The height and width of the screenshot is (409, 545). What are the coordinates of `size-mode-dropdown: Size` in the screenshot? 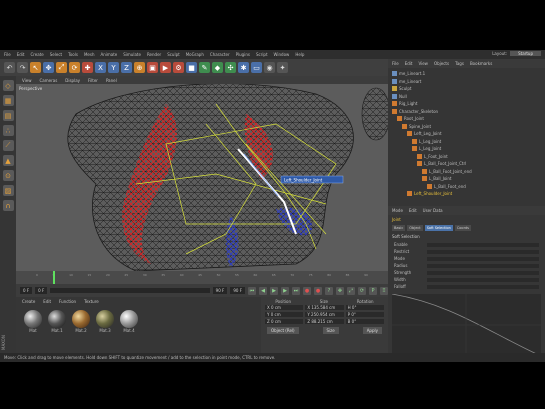 It's located at (330, 330).